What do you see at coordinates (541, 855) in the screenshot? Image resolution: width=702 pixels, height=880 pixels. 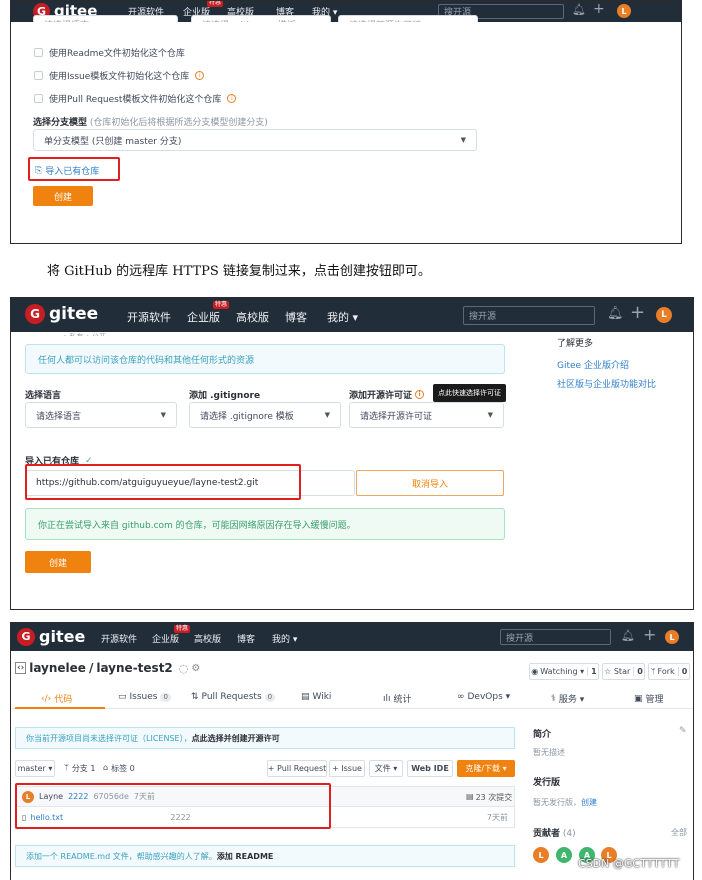 I see `contributor-avatar: L` at bounding box center [541, 855].